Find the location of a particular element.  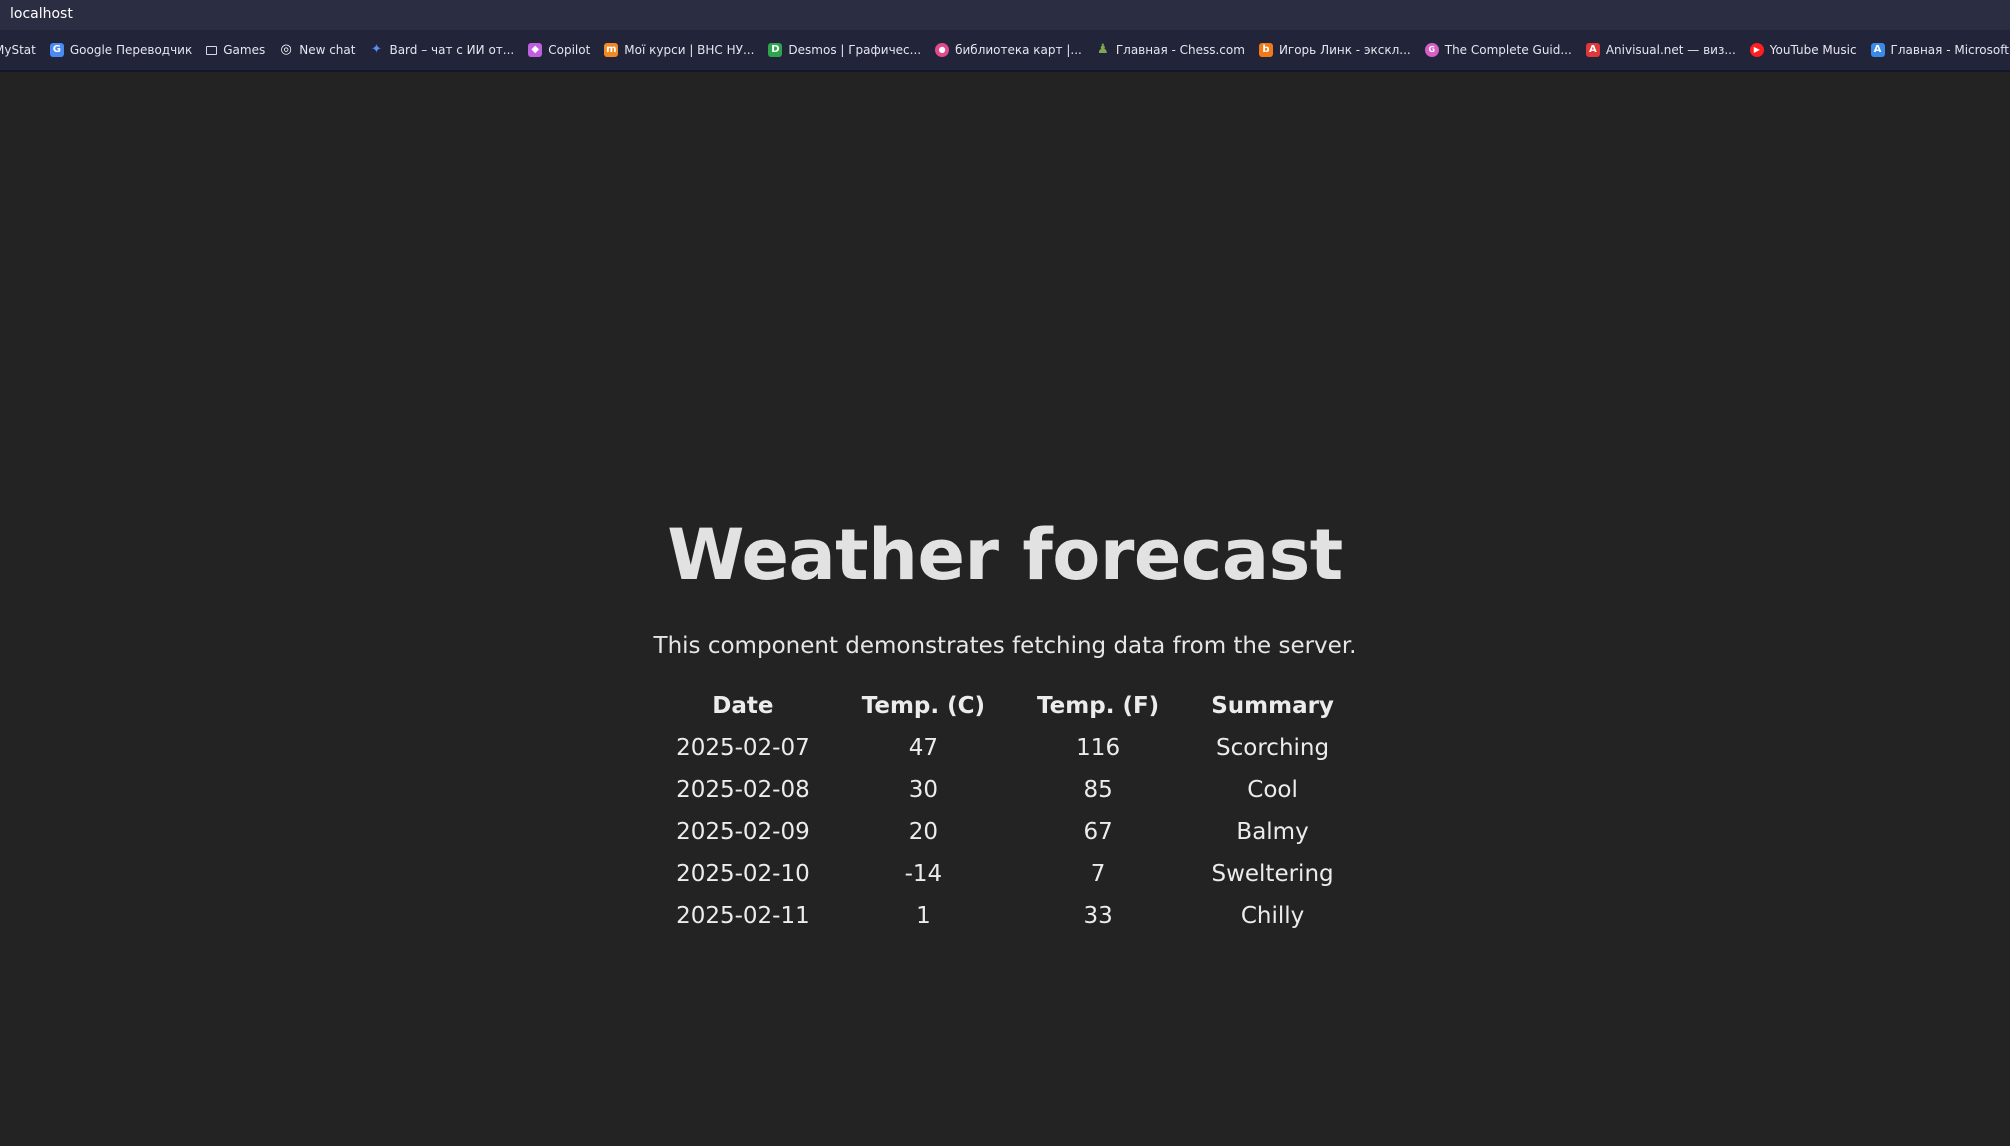

cell-summary: Chilly is located at coordinates (1272, 916).